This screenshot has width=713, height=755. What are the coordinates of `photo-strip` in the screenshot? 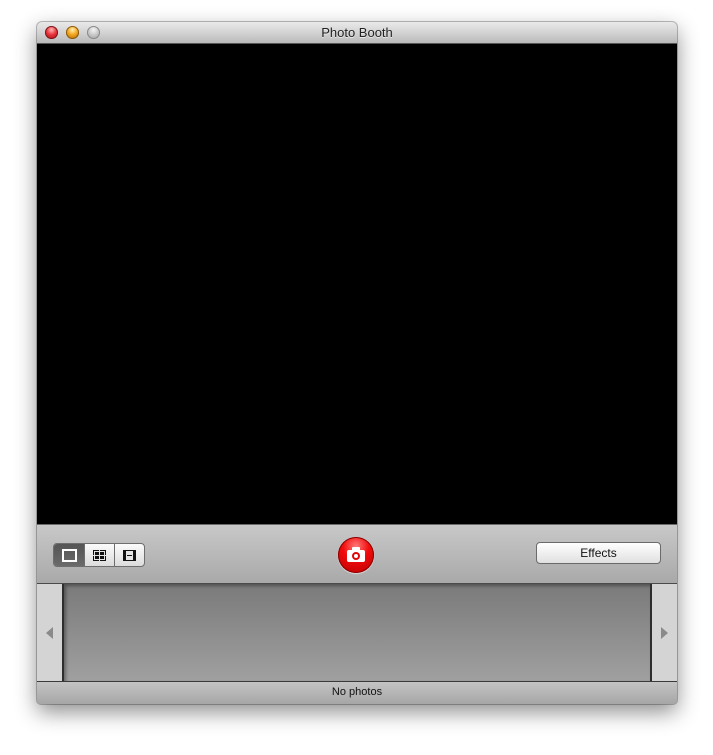 It's located at (357, 632).